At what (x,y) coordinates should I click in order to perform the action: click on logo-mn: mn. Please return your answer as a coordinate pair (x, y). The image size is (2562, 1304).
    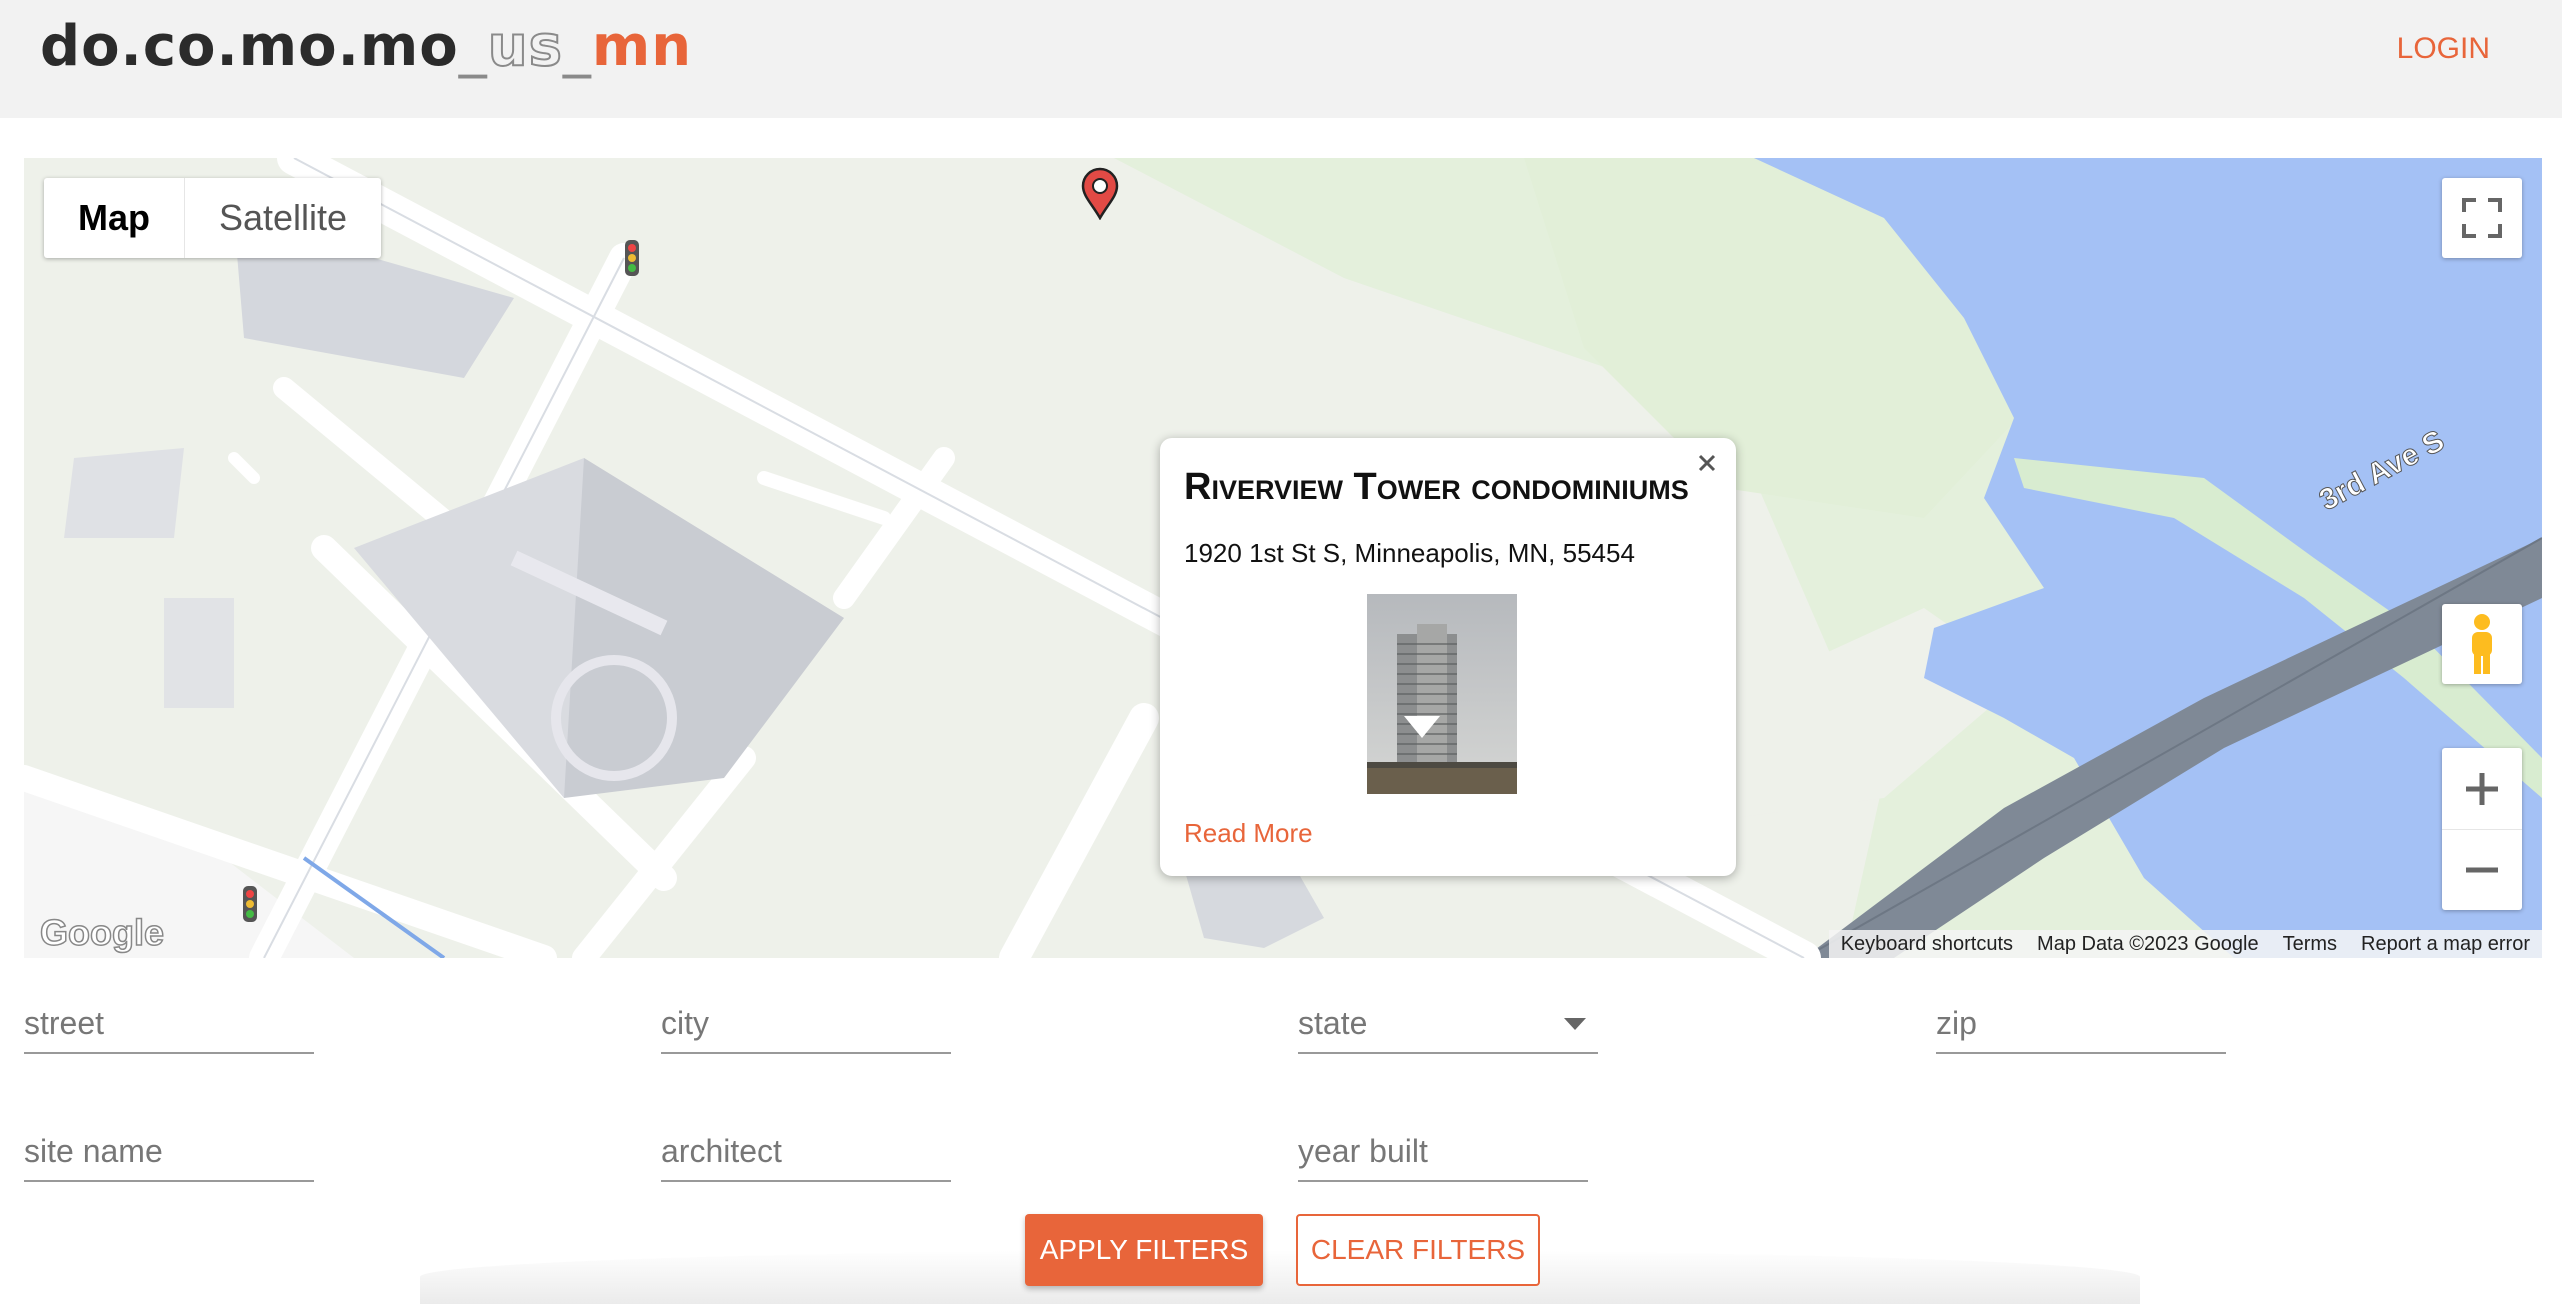
    Looking at the image, I should click on (642, 46).